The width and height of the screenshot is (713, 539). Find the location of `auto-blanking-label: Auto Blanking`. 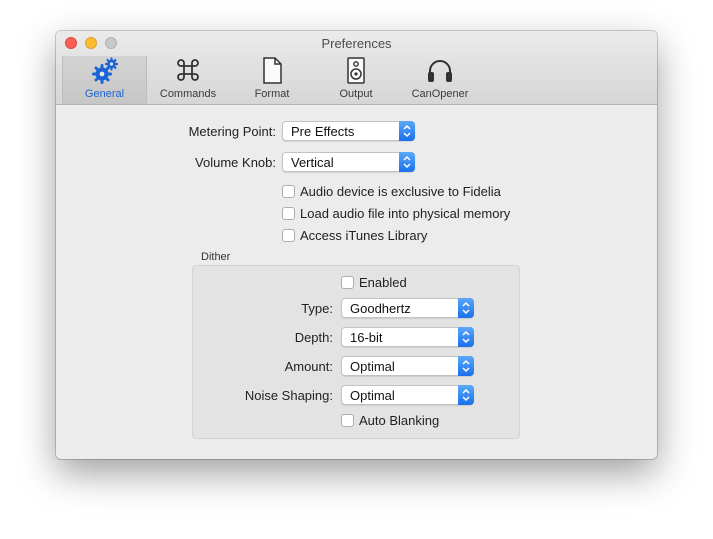

auto-blanking-label: Auto Blanking is located at coordinates (399, 420).